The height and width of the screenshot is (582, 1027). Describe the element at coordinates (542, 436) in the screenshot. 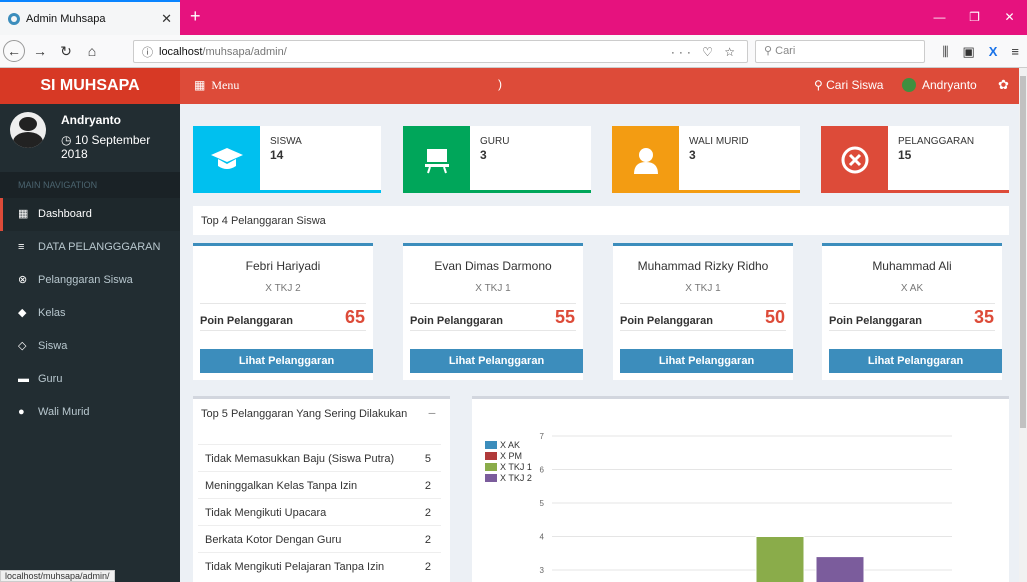

I see `y-tick-label: 7` at that location.